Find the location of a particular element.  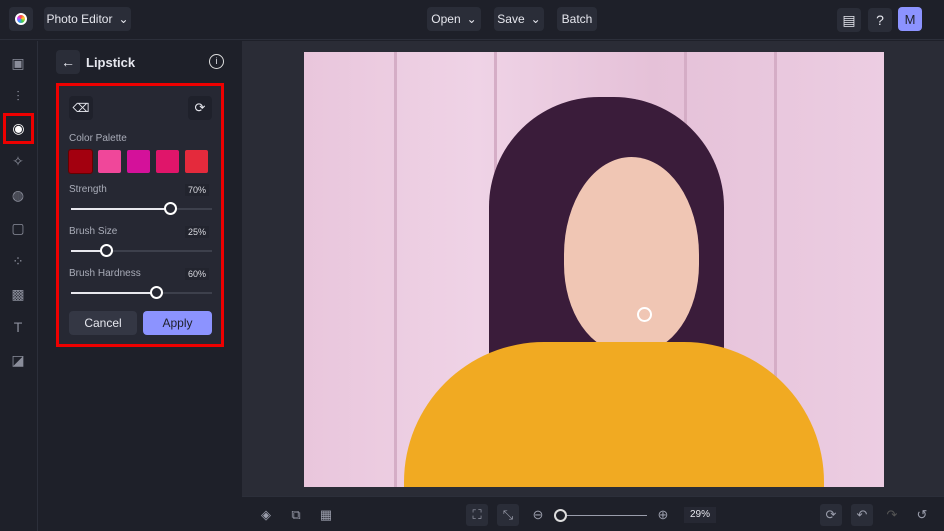

open-button: Open ⌄ is located at coordinates (454, 19).